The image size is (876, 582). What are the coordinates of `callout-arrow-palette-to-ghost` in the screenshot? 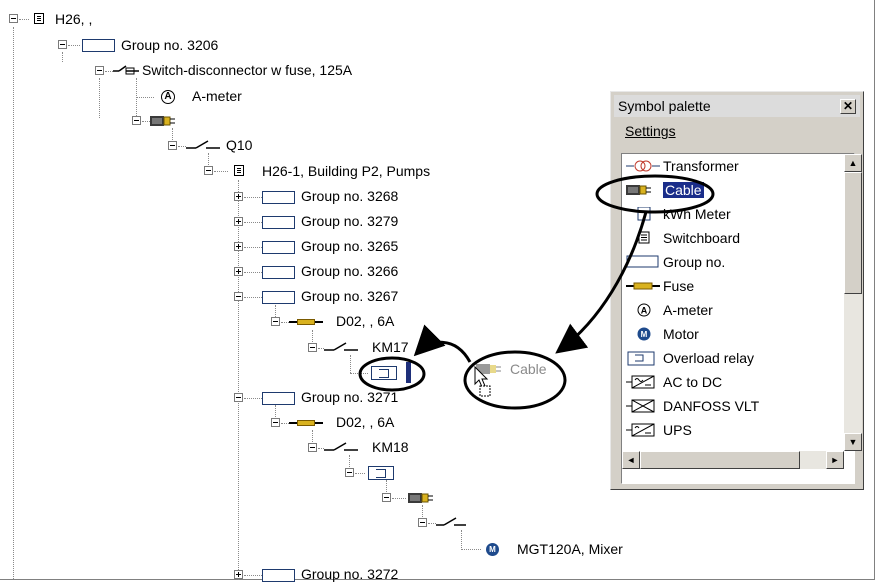 It's located at (601, 282).